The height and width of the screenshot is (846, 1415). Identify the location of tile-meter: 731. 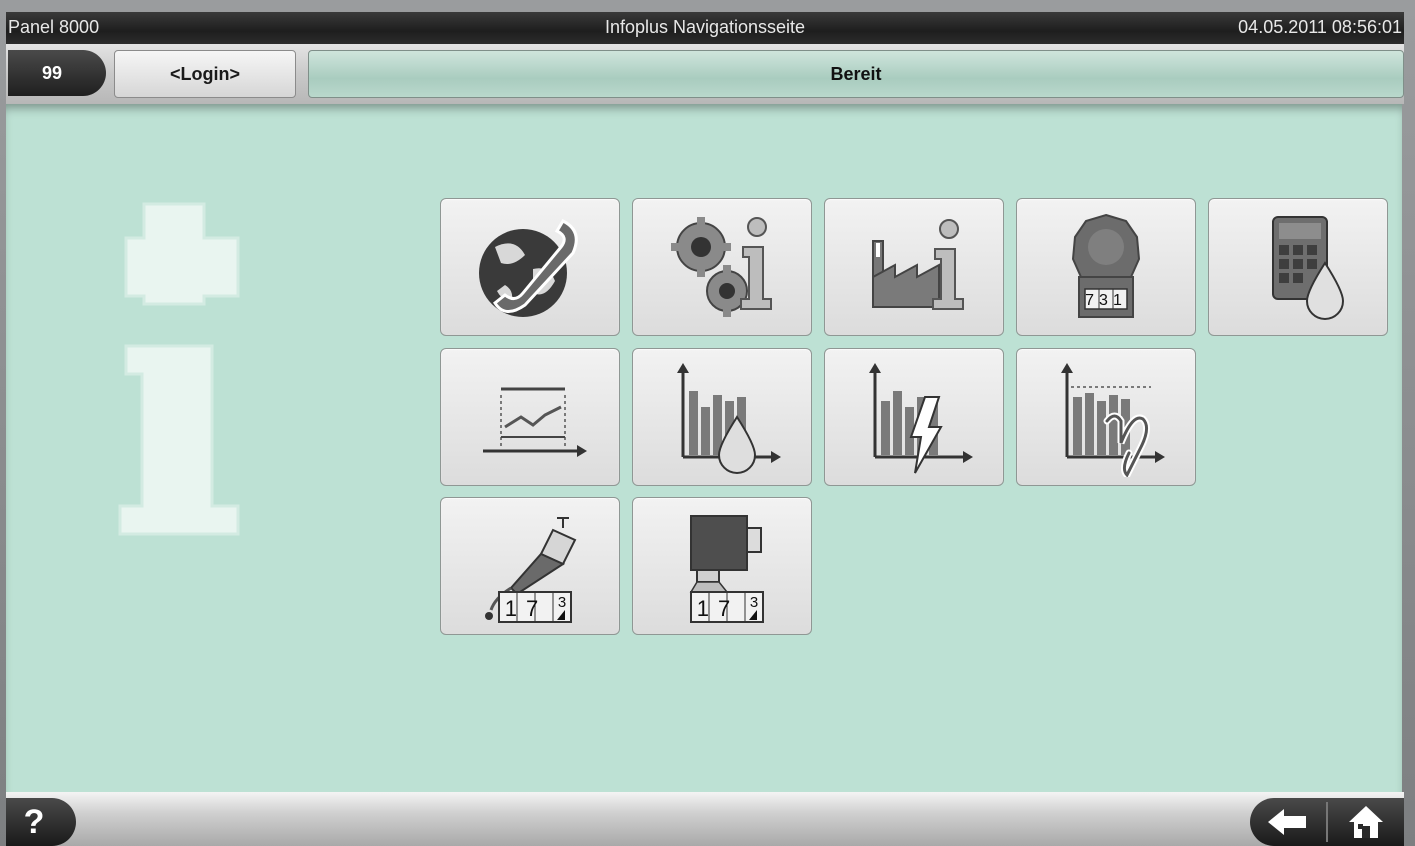
(1106, 267).